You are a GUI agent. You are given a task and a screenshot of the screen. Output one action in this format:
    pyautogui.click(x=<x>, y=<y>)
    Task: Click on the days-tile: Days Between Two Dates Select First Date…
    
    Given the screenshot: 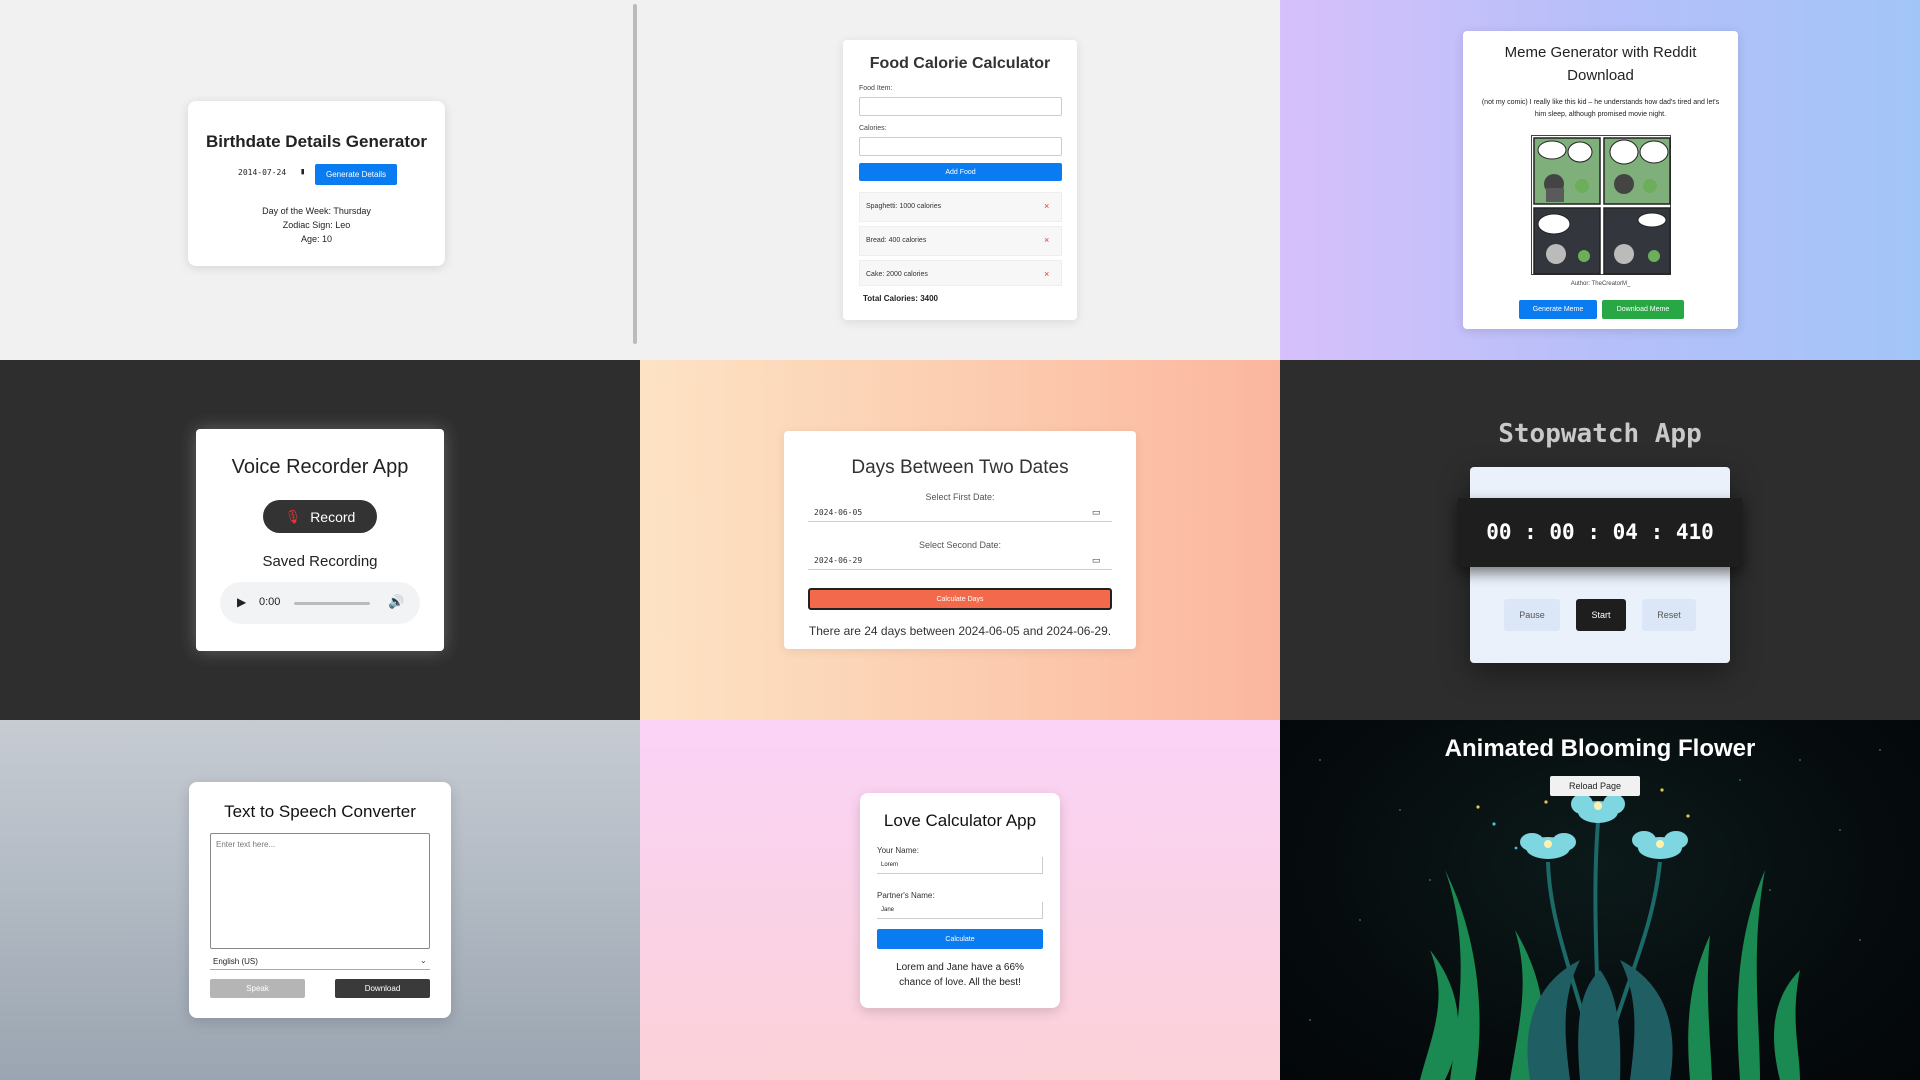 What is the action you would take?
    pyautogui.click(x=960, y=540)
    